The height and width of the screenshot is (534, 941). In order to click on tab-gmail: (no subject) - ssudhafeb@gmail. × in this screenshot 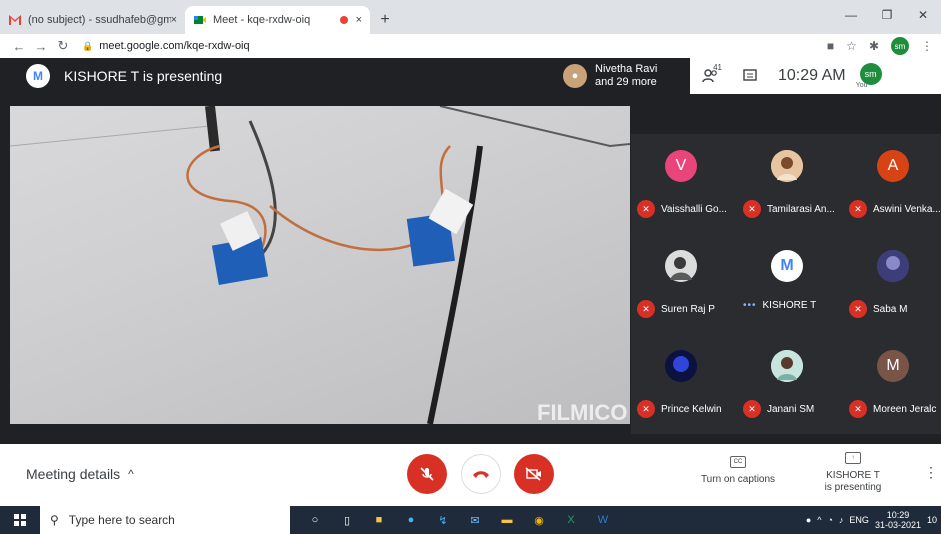, I will do `click(92, 20)`.